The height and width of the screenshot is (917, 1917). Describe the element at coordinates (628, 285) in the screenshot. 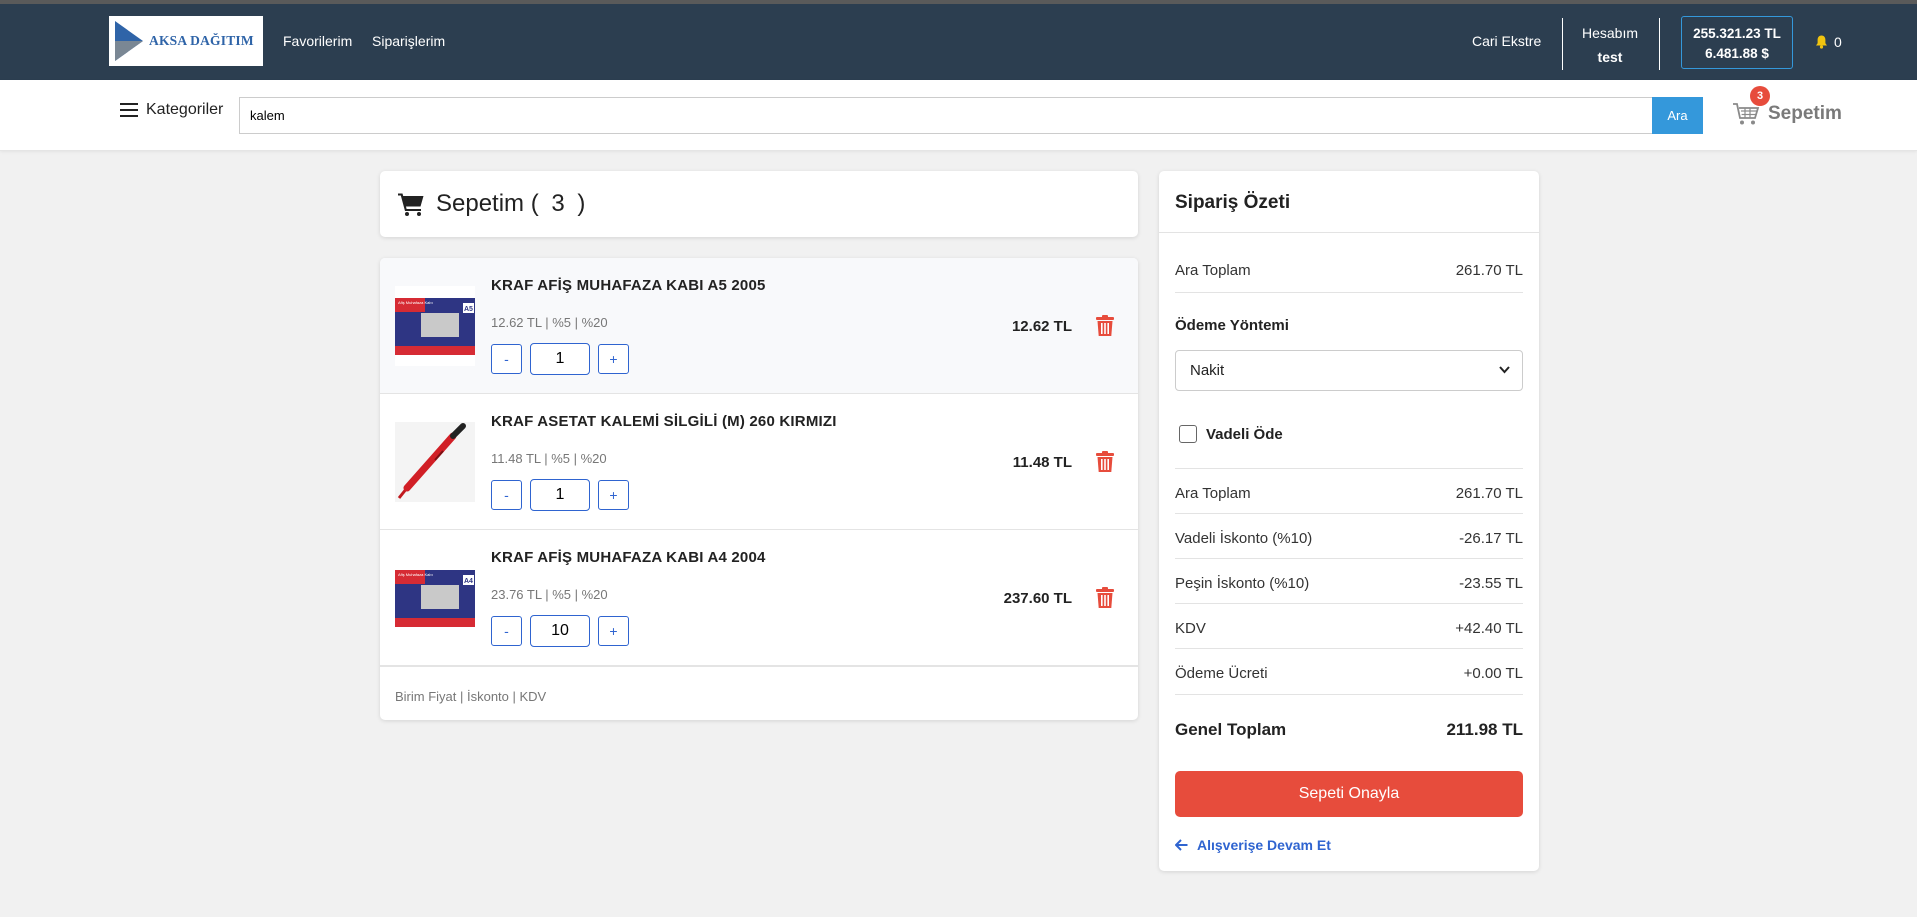

I see `product-name: KRAF AFİŞ MUHAFAZA KABI A5 2005` at that location.